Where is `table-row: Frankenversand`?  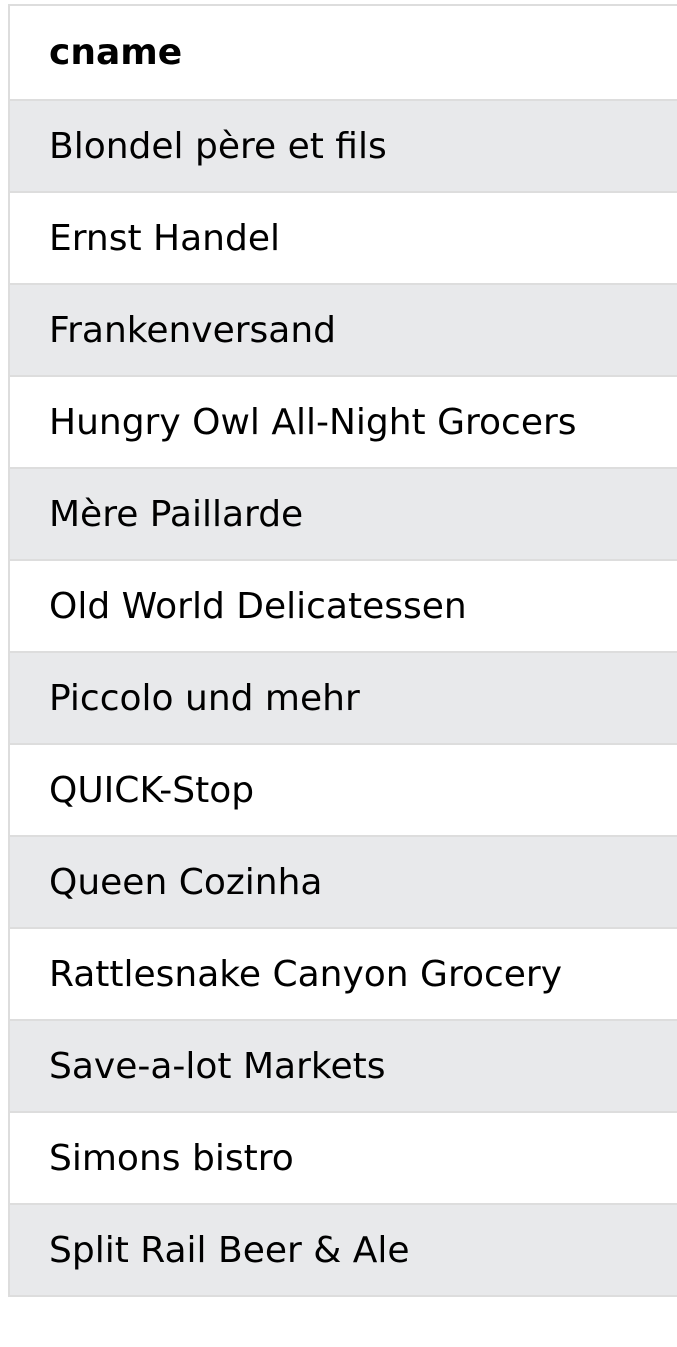
table-row: Frankenversand is located at coordinates (343, 330).